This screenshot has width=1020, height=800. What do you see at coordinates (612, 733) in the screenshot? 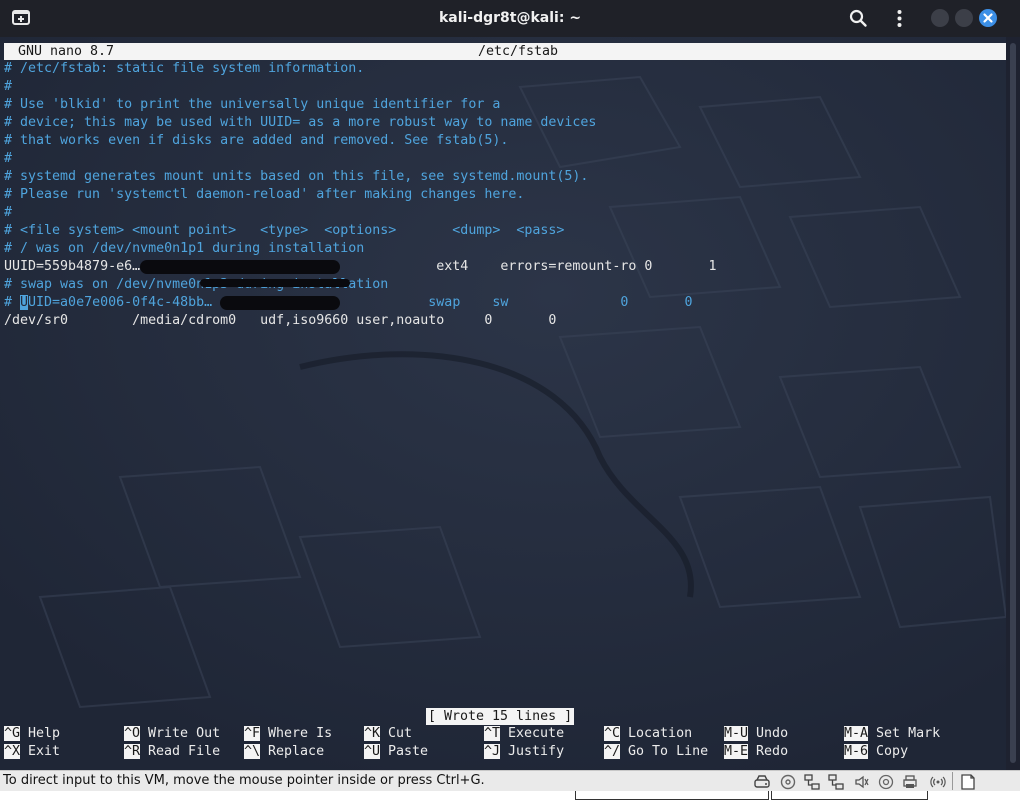
I see `shortcut-key: ^C` at bounding box center [612, 733].